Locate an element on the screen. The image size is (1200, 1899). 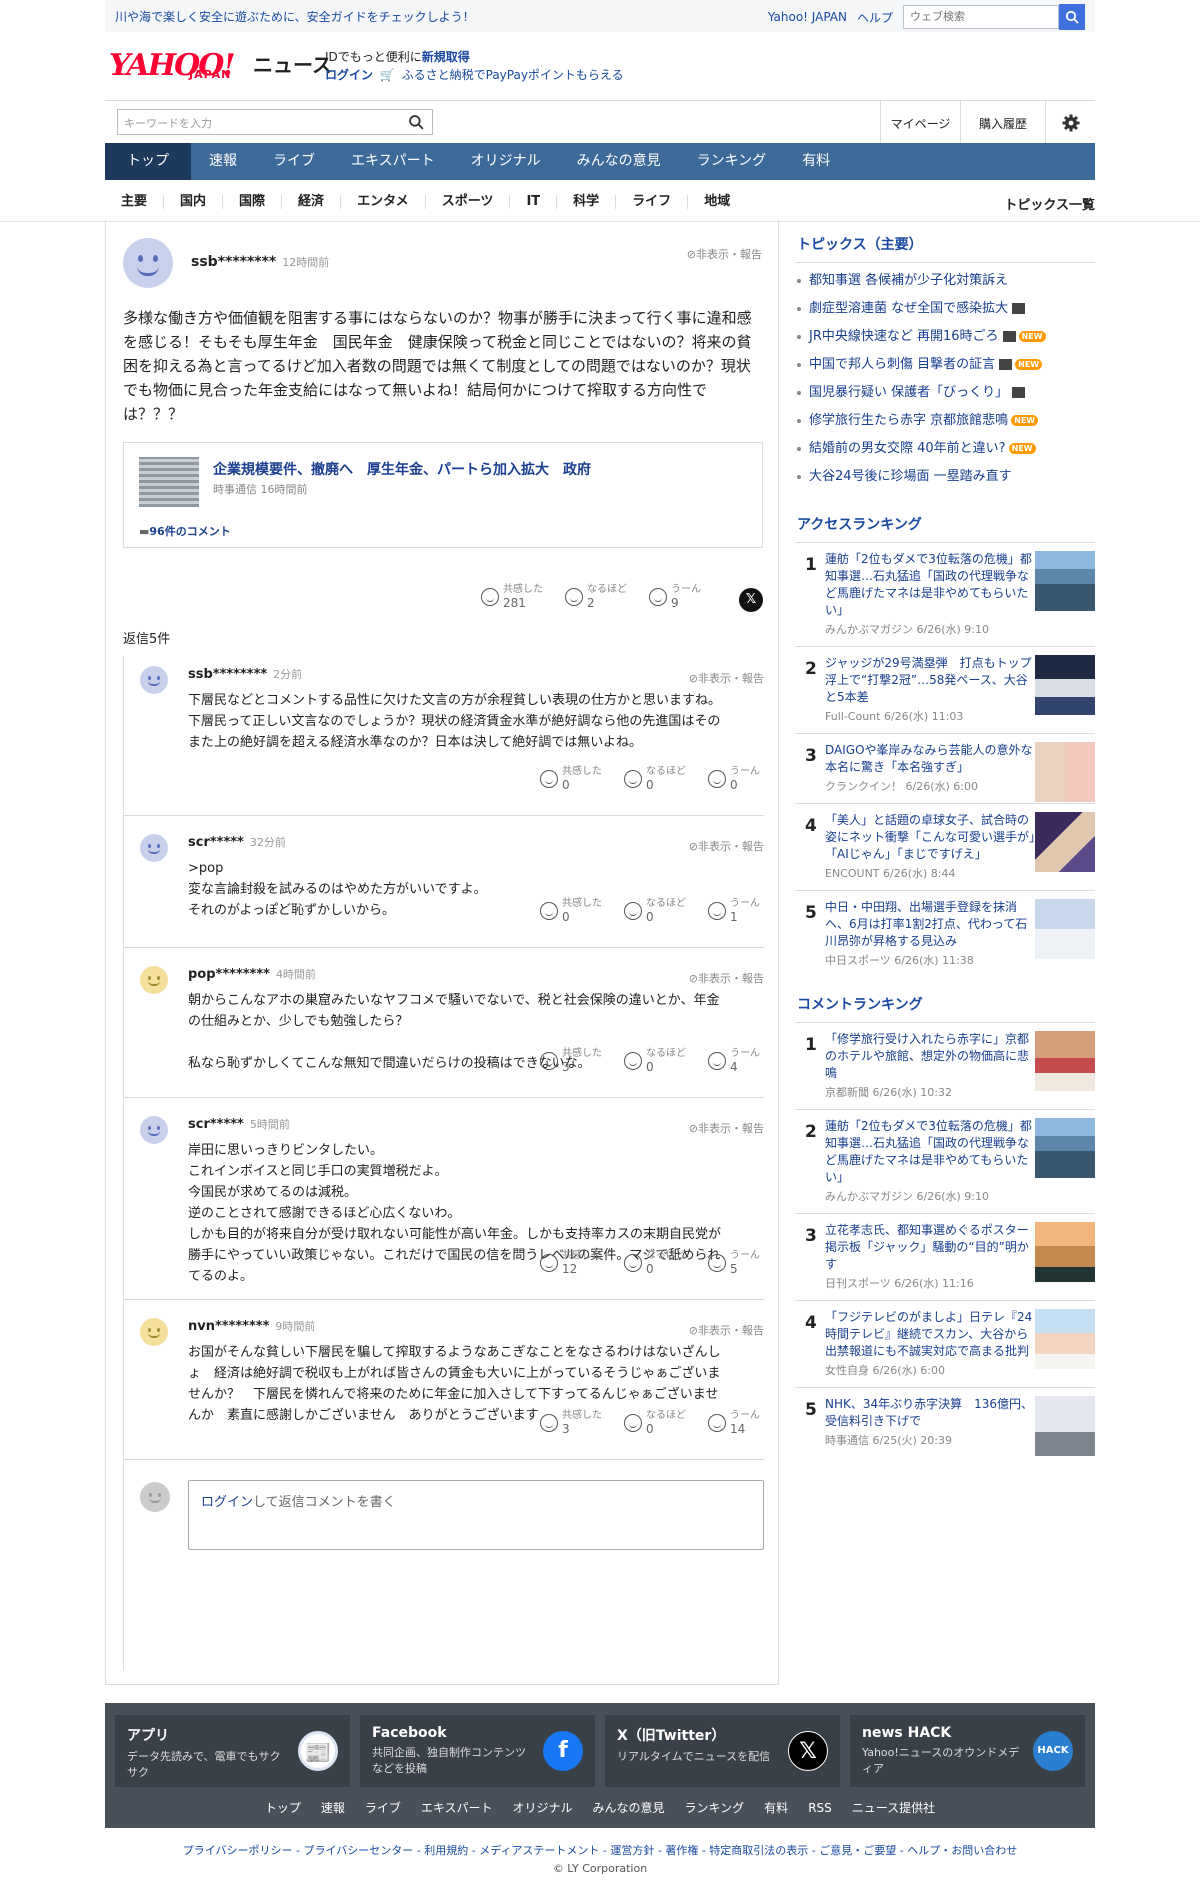
help-link: ヘルプ is located at coordinates (875, 17).